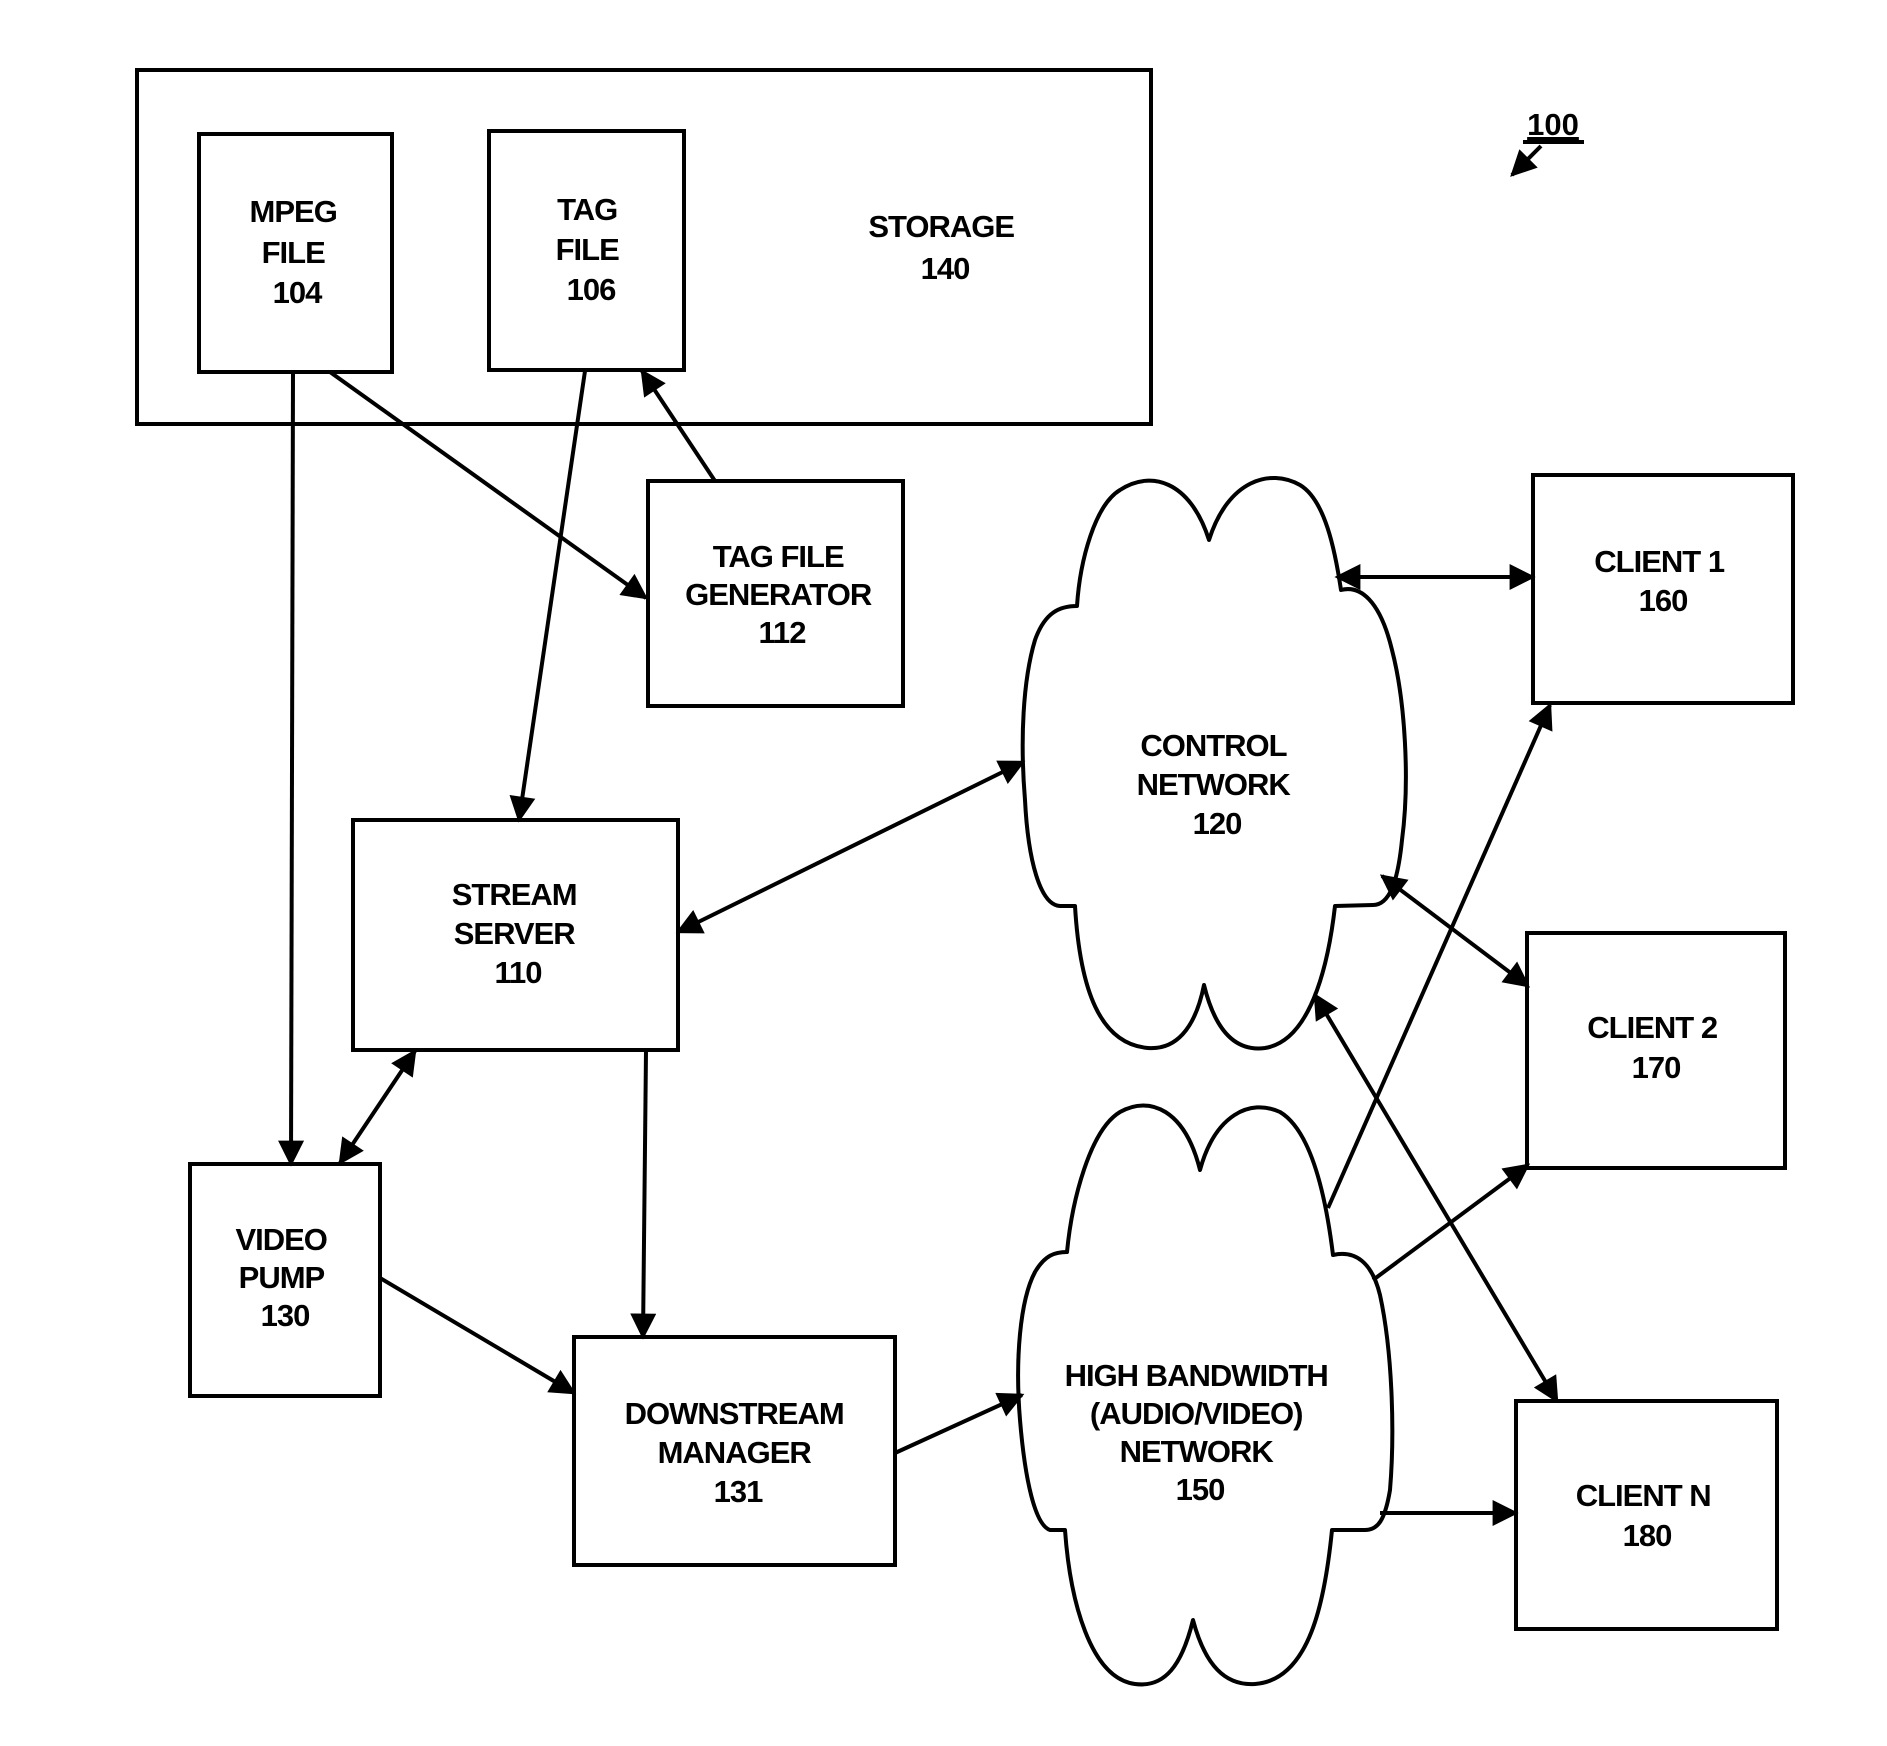  What do you see at coordinates (1663, 589) in the screenshot?
I see `client-1-node: CLIENT 1 160` at bounding box center [1663, 589].